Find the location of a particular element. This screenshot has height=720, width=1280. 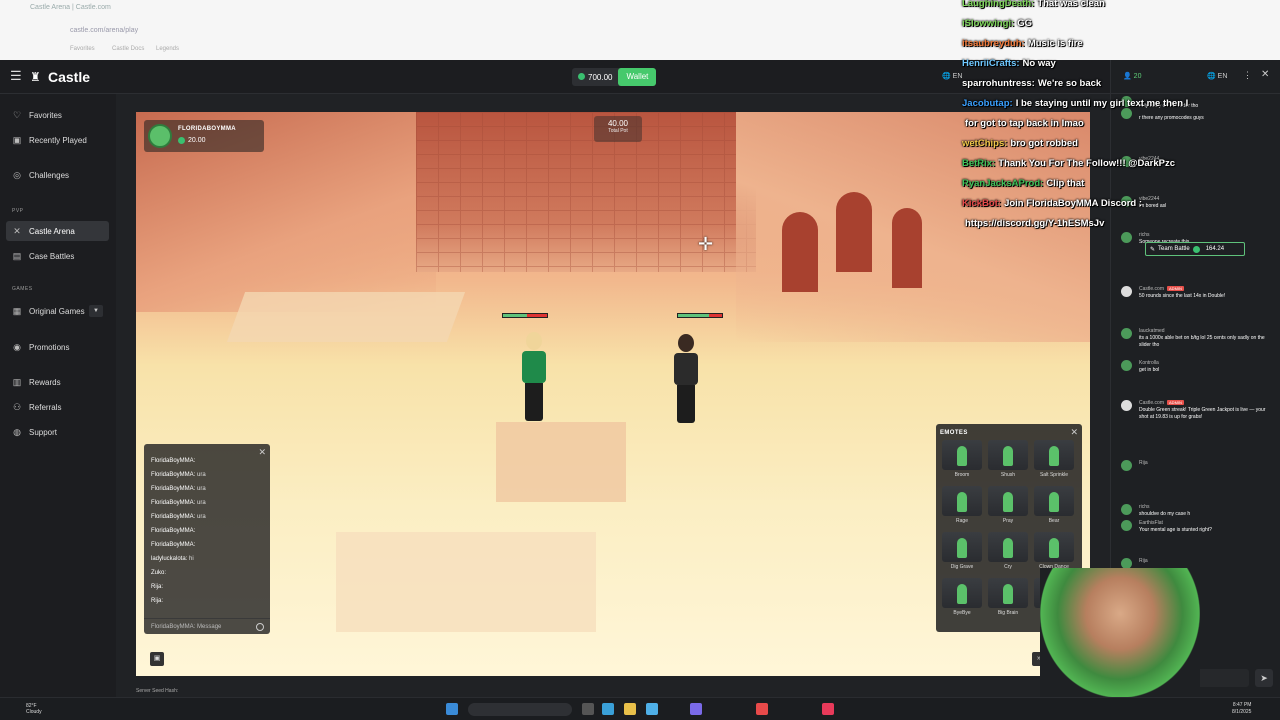

wallet-button: Wallet is located at coordinates (637, 77).